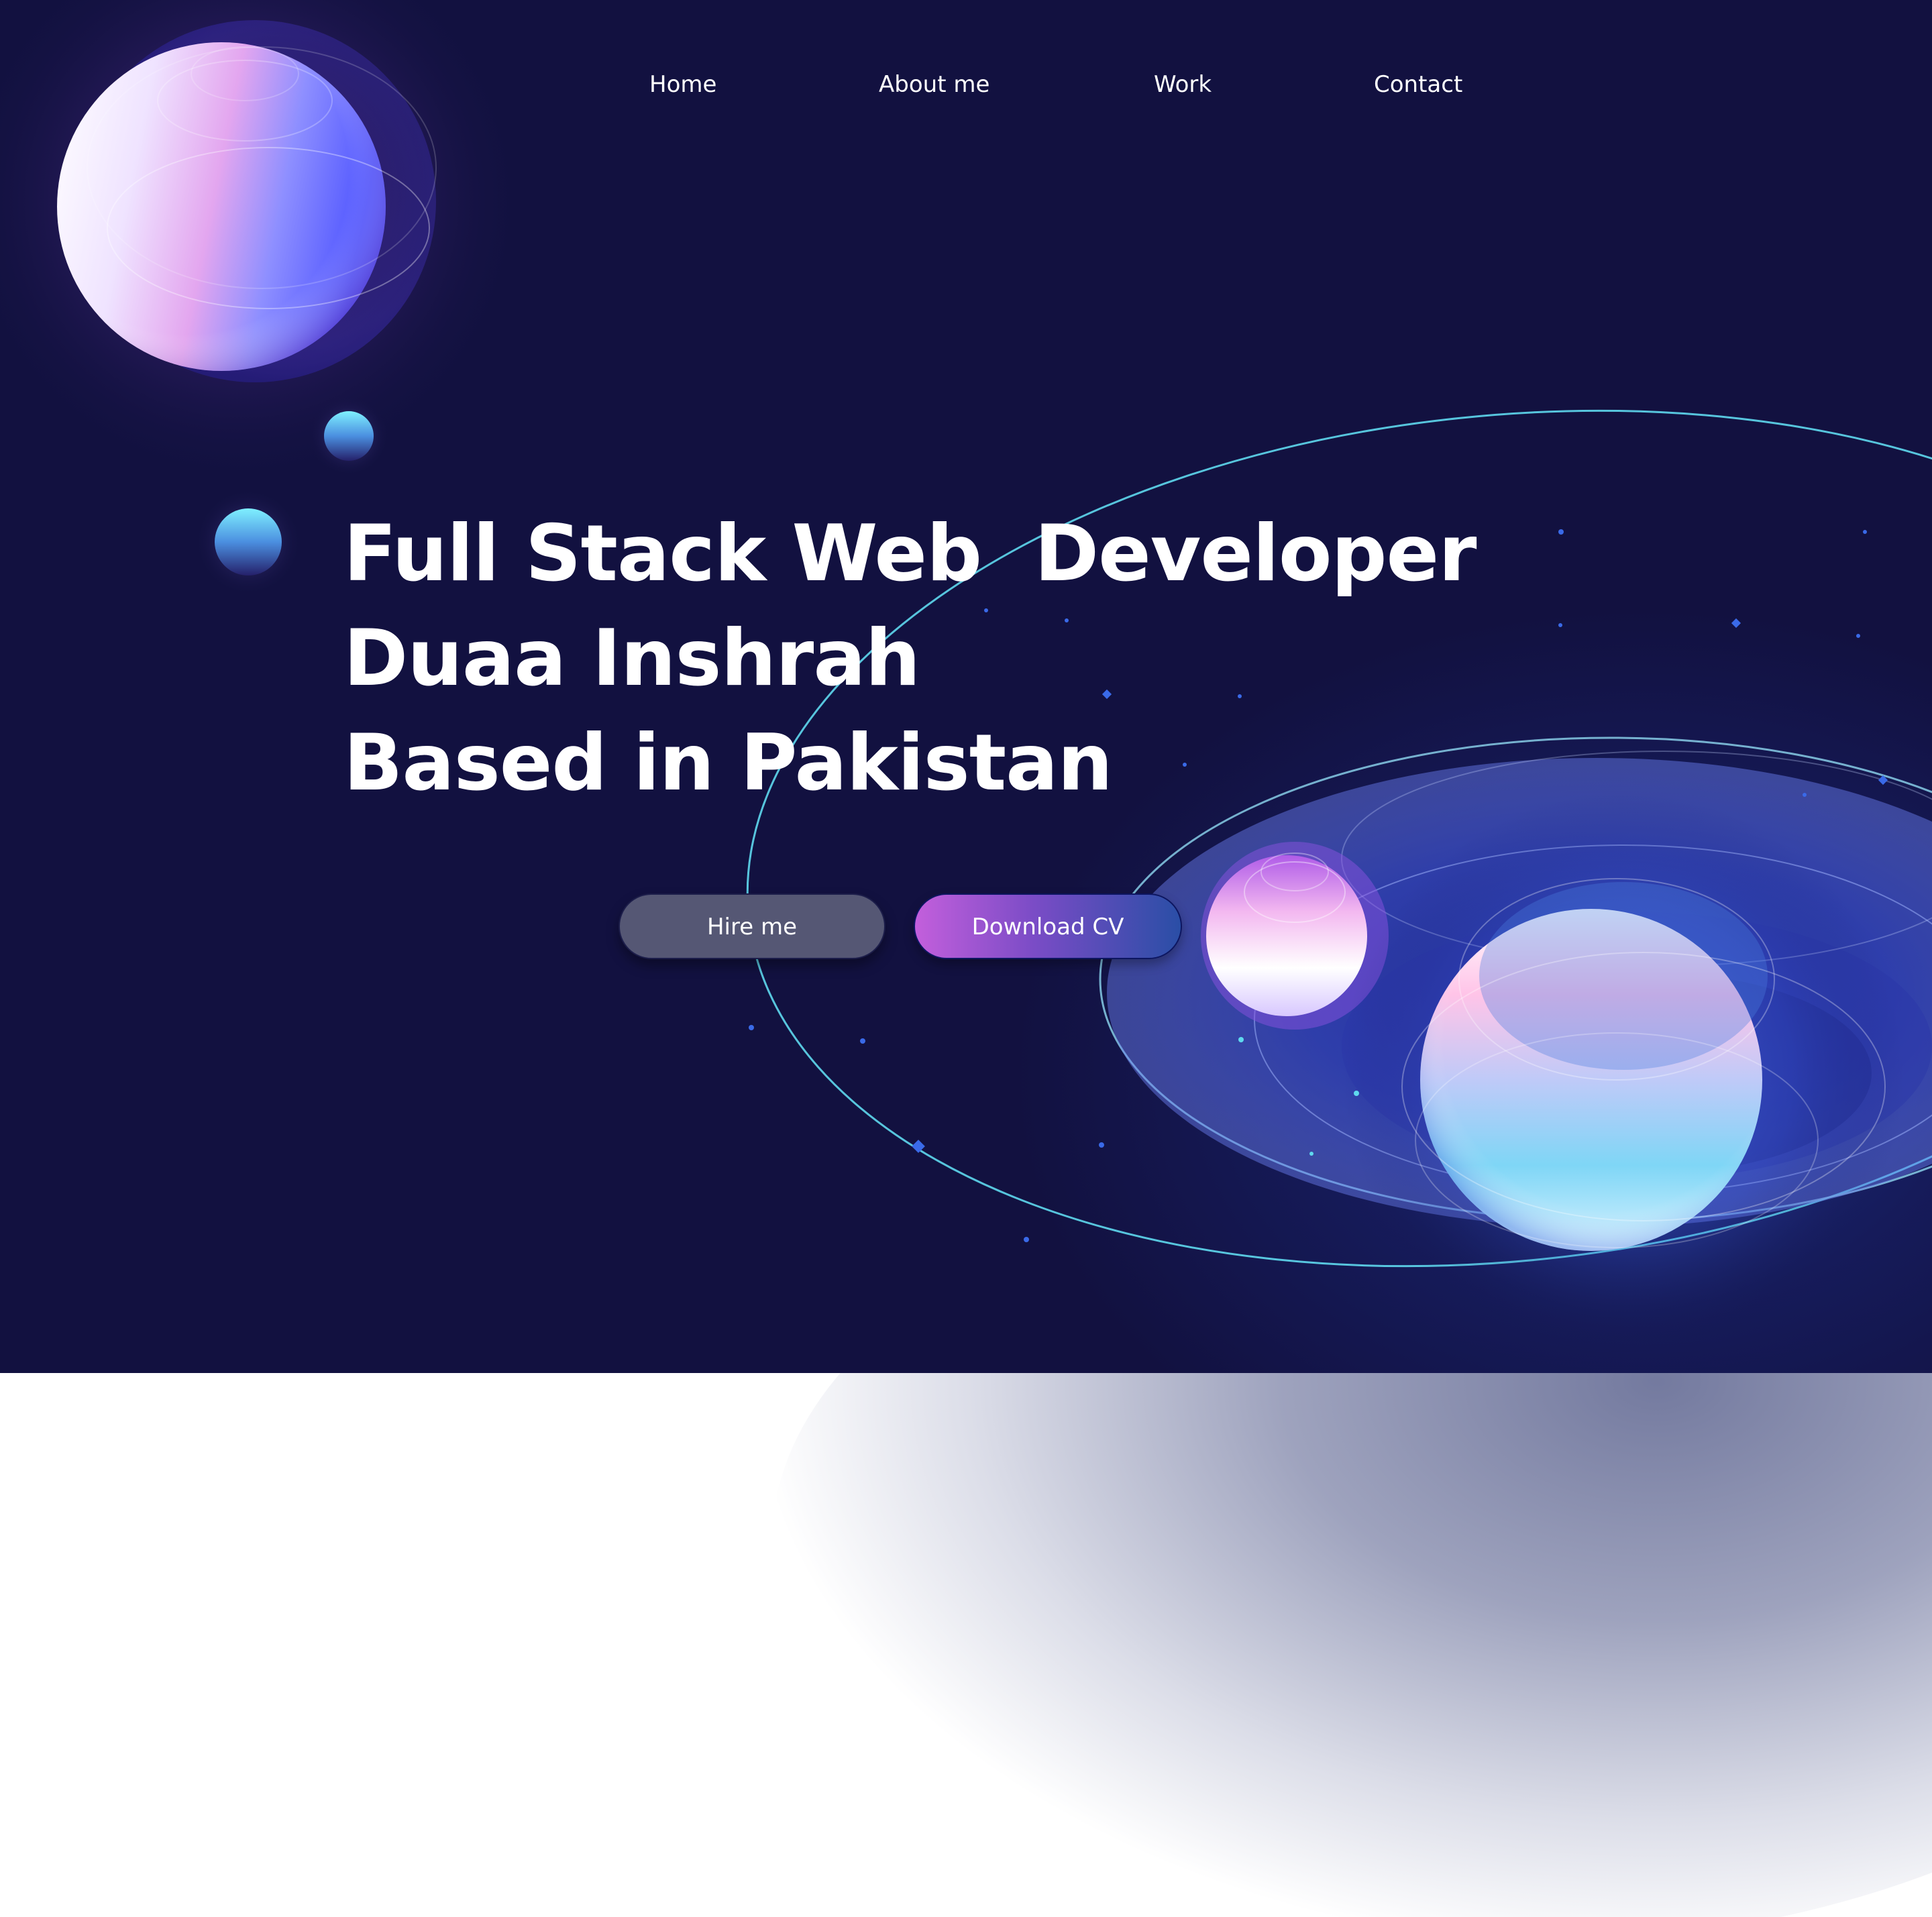 The image size is (1932, 1917). I want to click on nav-work: Work, so click(1183, 84).